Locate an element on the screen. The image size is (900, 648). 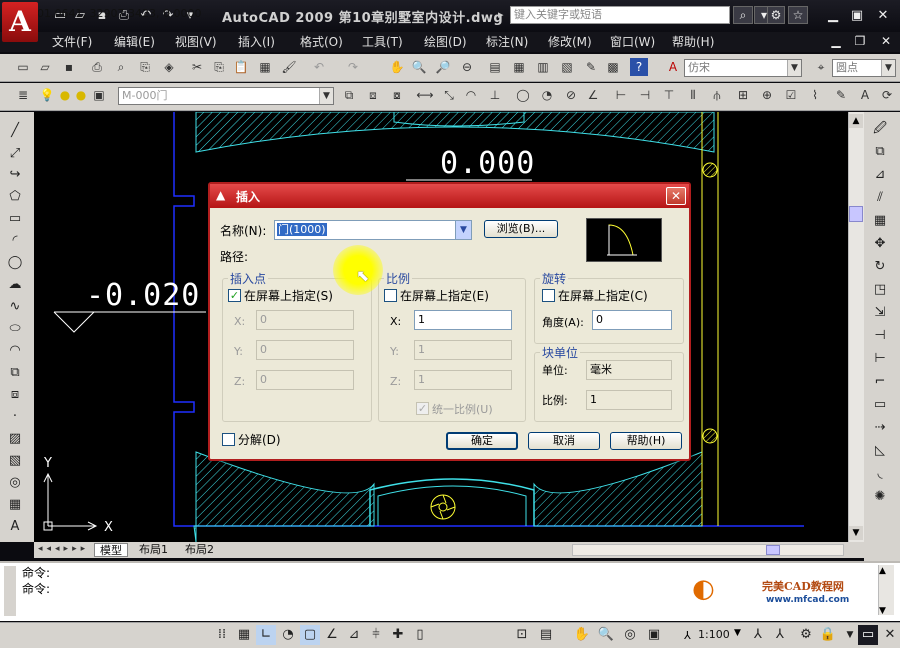
zoom-status-icon: 🔍 is located at coordinates (606, 635).